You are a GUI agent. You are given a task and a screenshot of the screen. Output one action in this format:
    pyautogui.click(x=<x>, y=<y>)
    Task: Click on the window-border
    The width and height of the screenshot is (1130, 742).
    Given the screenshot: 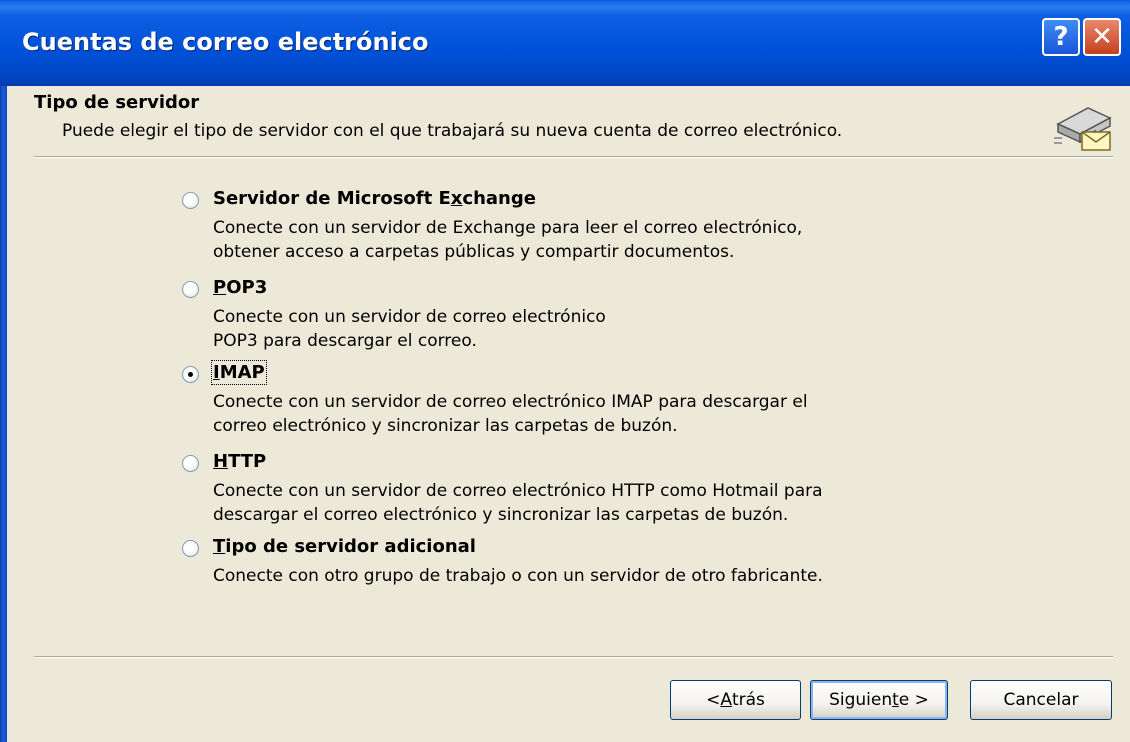 What is the action you would take?
    pyautogui.click(x=3, y=414)
    